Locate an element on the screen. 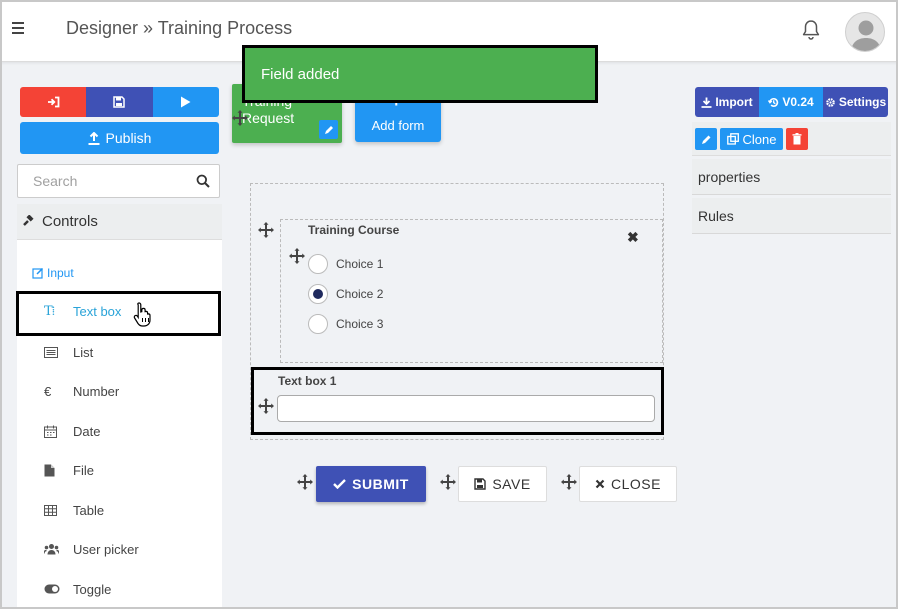  gear-icon is located at coordinates (830, 102).